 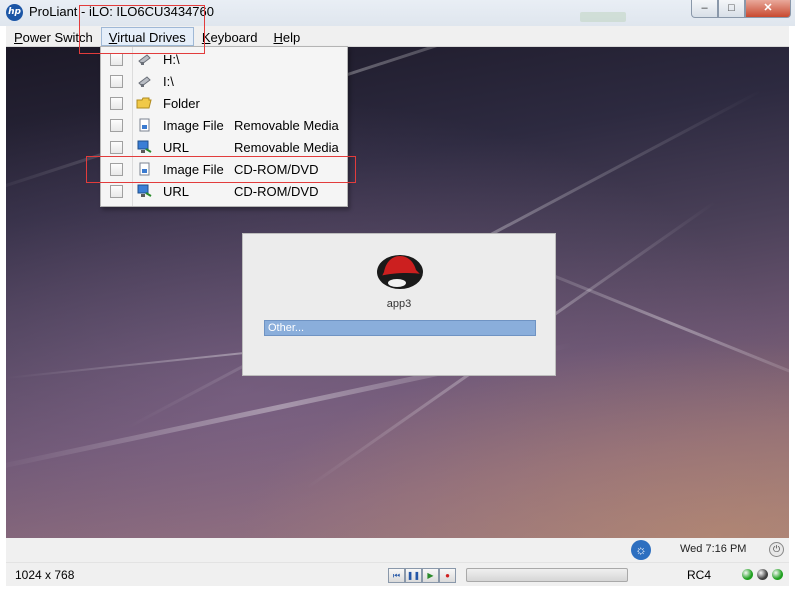 I want to click on rewind-icon: ⏮, so click(x=396, y=575).